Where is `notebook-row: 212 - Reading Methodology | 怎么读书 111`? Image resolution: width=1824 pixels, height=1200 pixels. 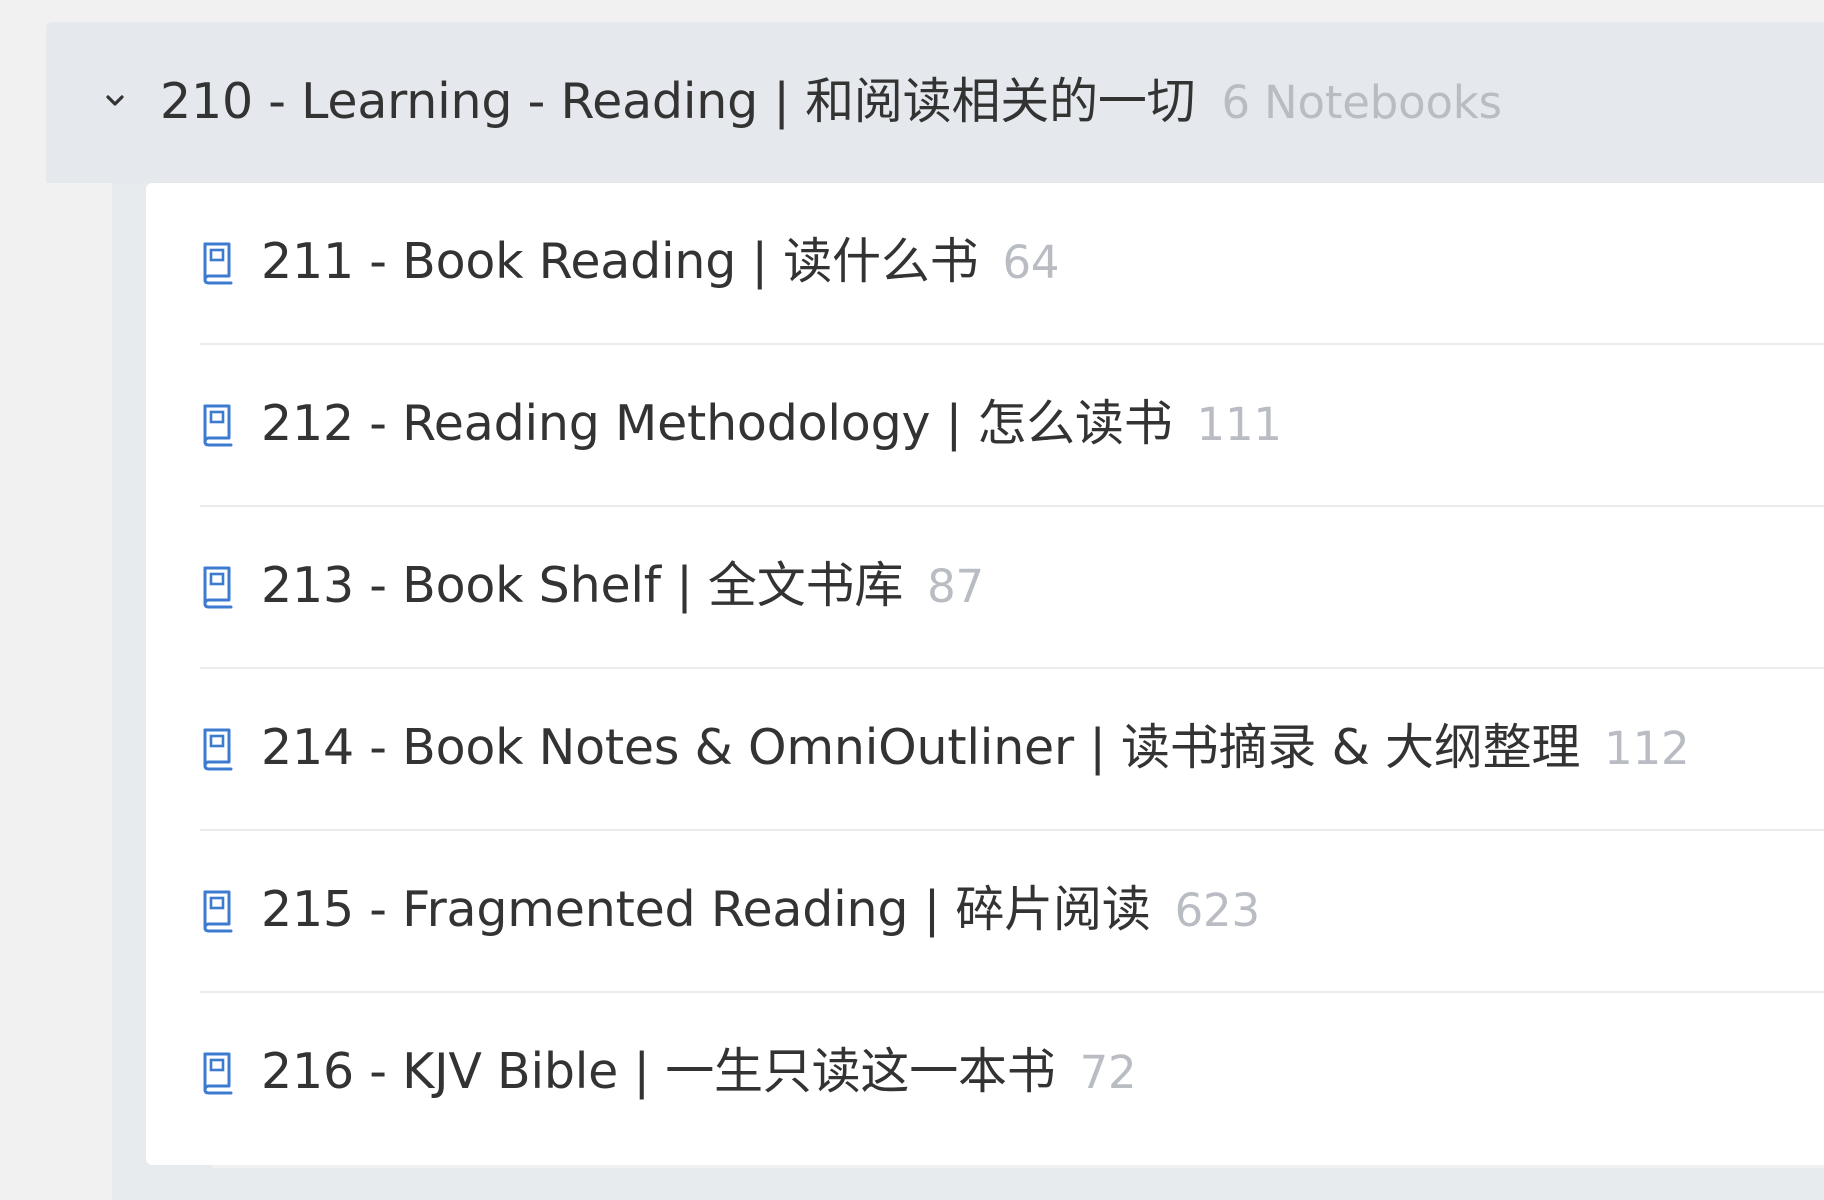
notebook-row: 212 - Reading Methodology | 怎么读书 111 is located at coordinates (985, 426).